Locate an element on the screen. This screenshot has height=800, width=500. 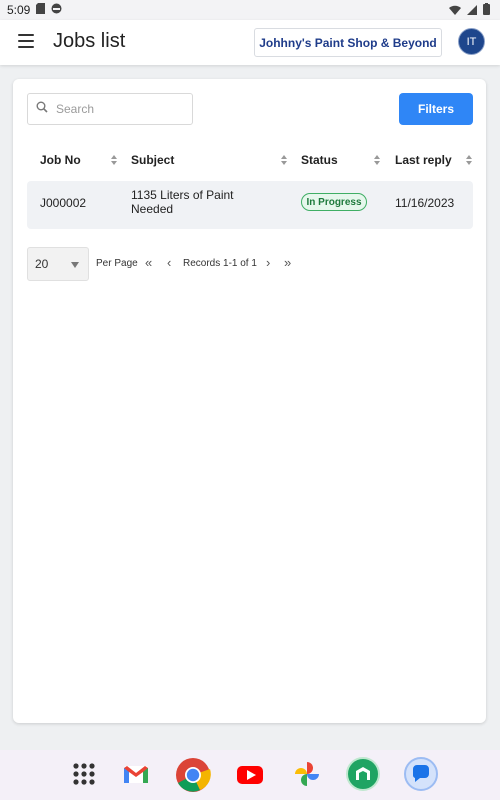
youtube-icon is located at coordinates (250, 774).